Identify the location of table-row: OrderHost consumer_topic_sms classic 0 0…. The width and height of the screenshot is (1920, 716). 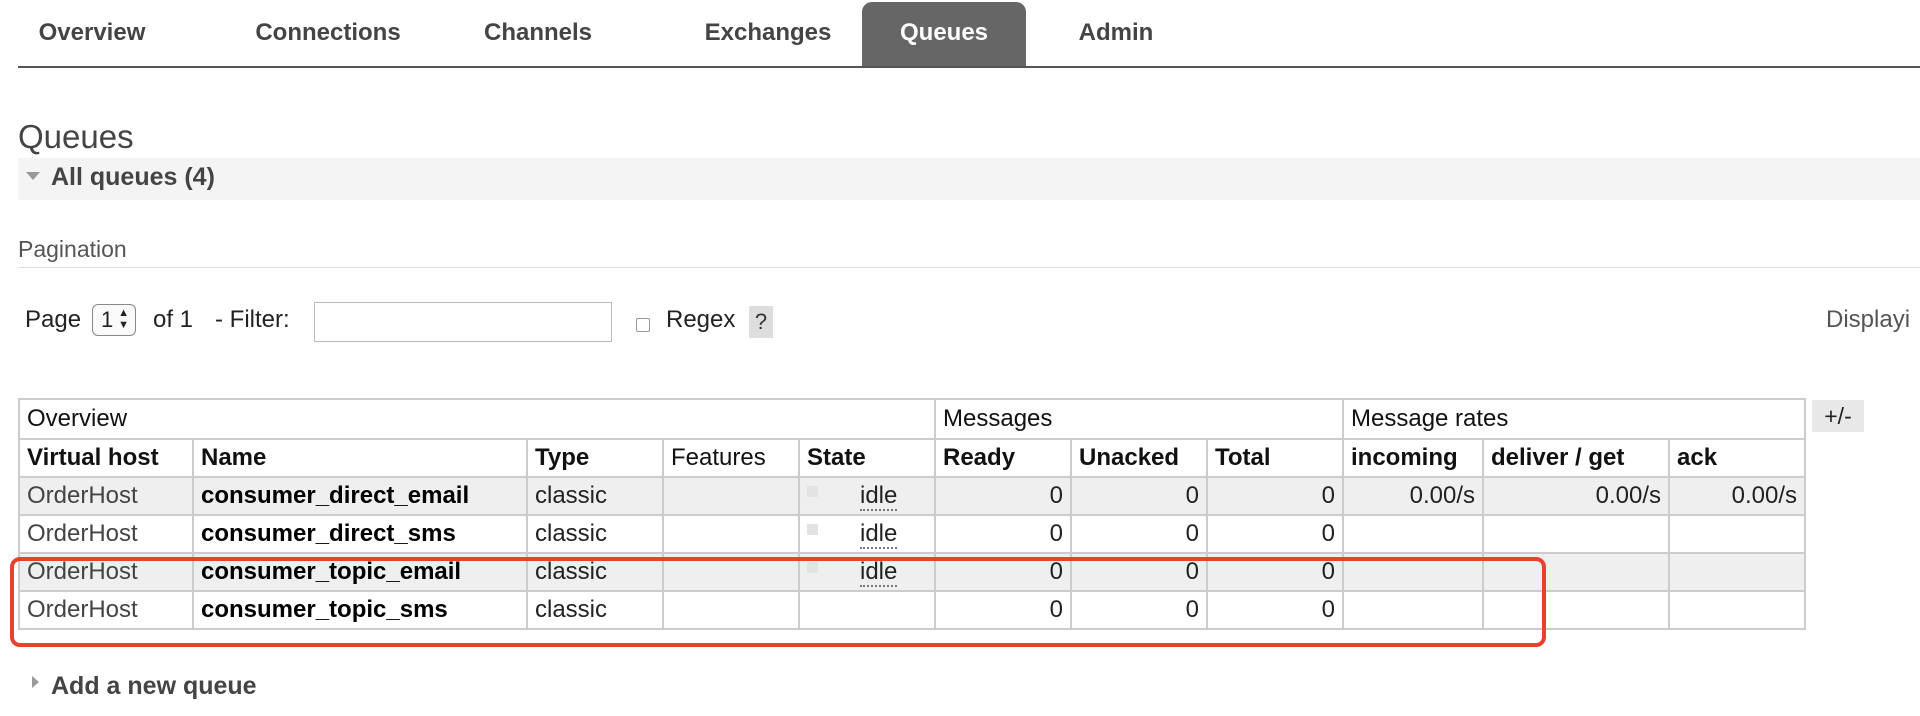
(912, 610).